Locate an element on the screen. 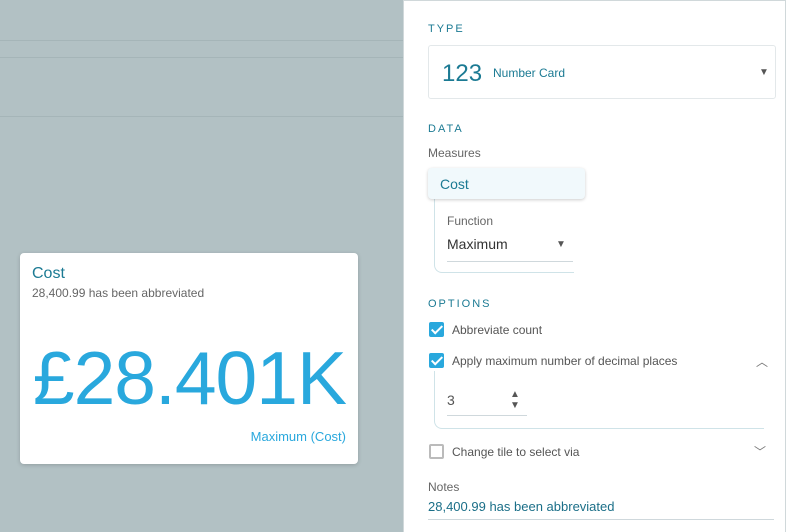 The width and height of the screenshot is (786, 532). decimals-stepper: 3 is located at coordinates (451, 400).